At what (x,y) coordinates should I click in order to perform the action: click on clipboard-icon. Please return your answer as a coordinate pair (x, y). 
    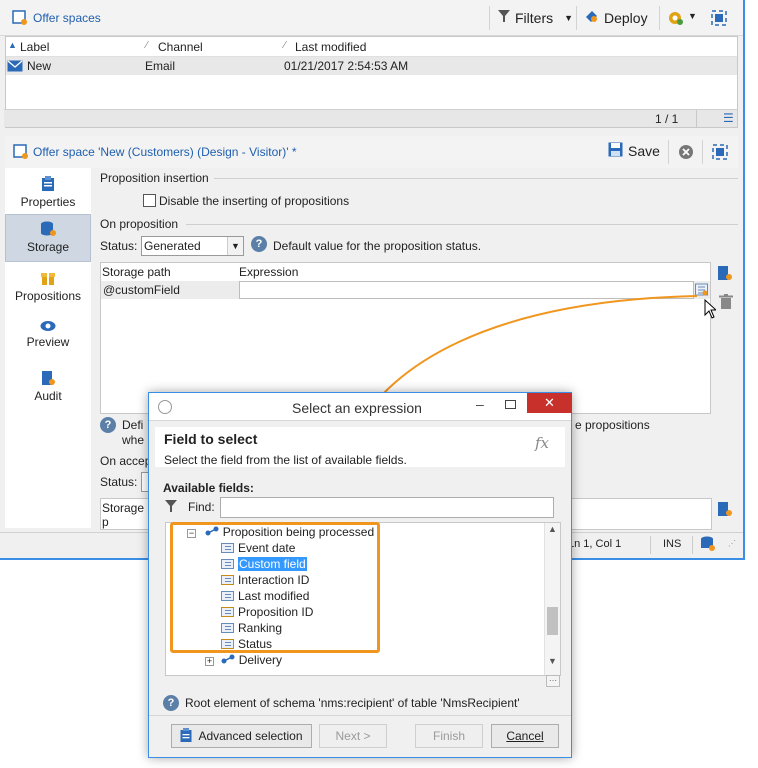
    Looking at the image, I should click on (186, 738).